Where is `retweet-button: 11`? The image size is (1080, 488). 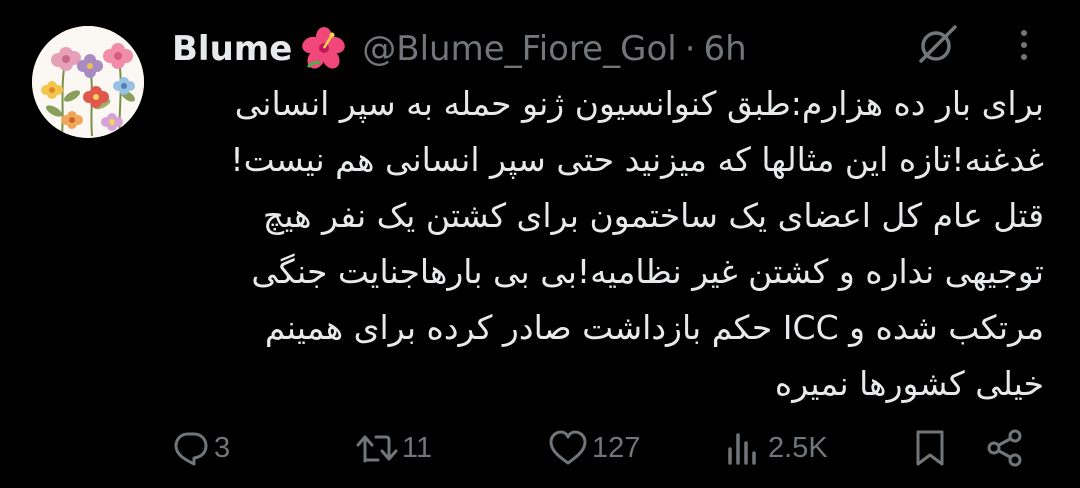 retweet-button: 11 is located at coordinates (394, 448).